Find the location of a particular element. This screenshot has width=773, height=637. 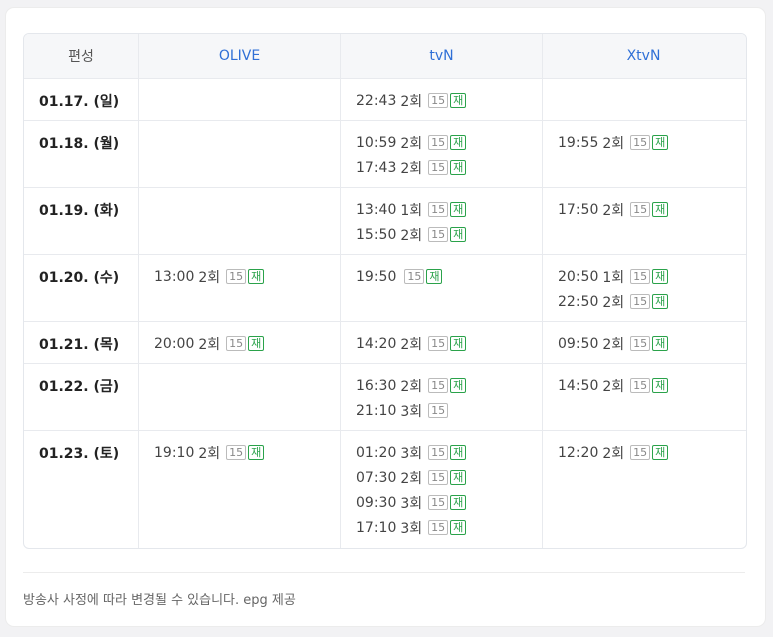

row-date: 01.22. (금) is located at coordinates (81, 397).